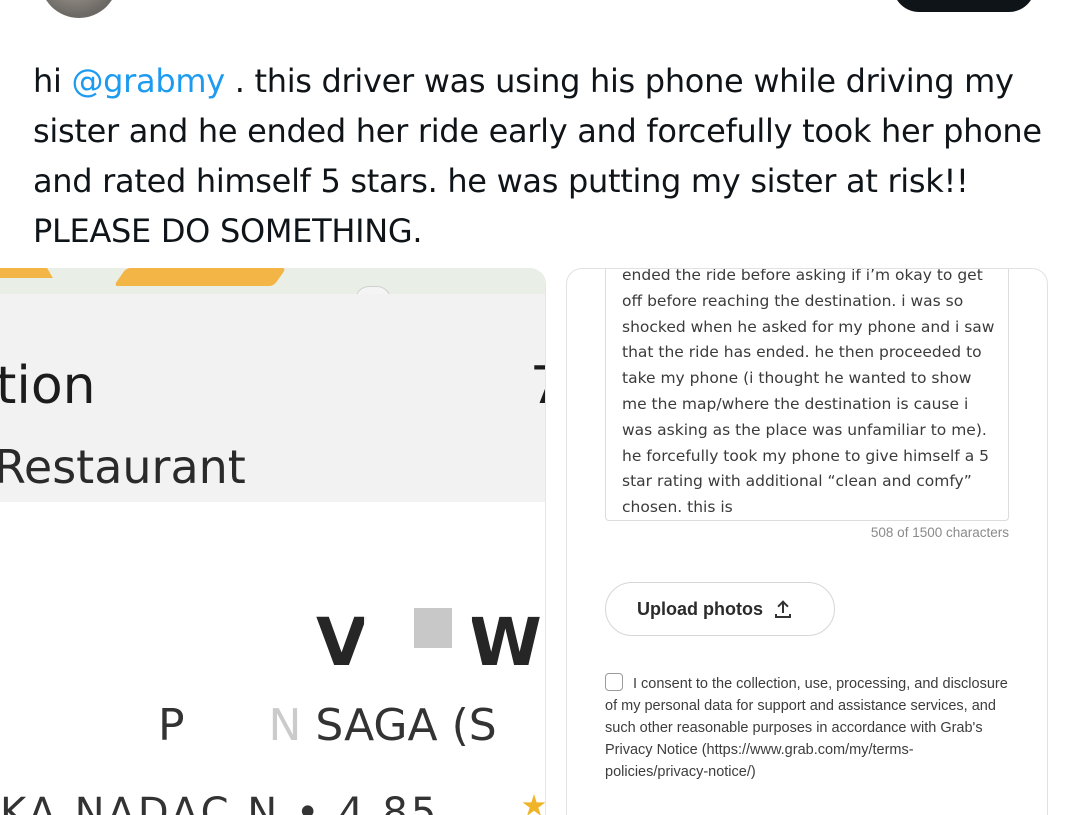 The width and height of the screenshot is (1078, 815). What do you see at coordinates (148, 81) in the screenshot?
I see `mention-link: @grabmy` at bounding box center [148, 81].